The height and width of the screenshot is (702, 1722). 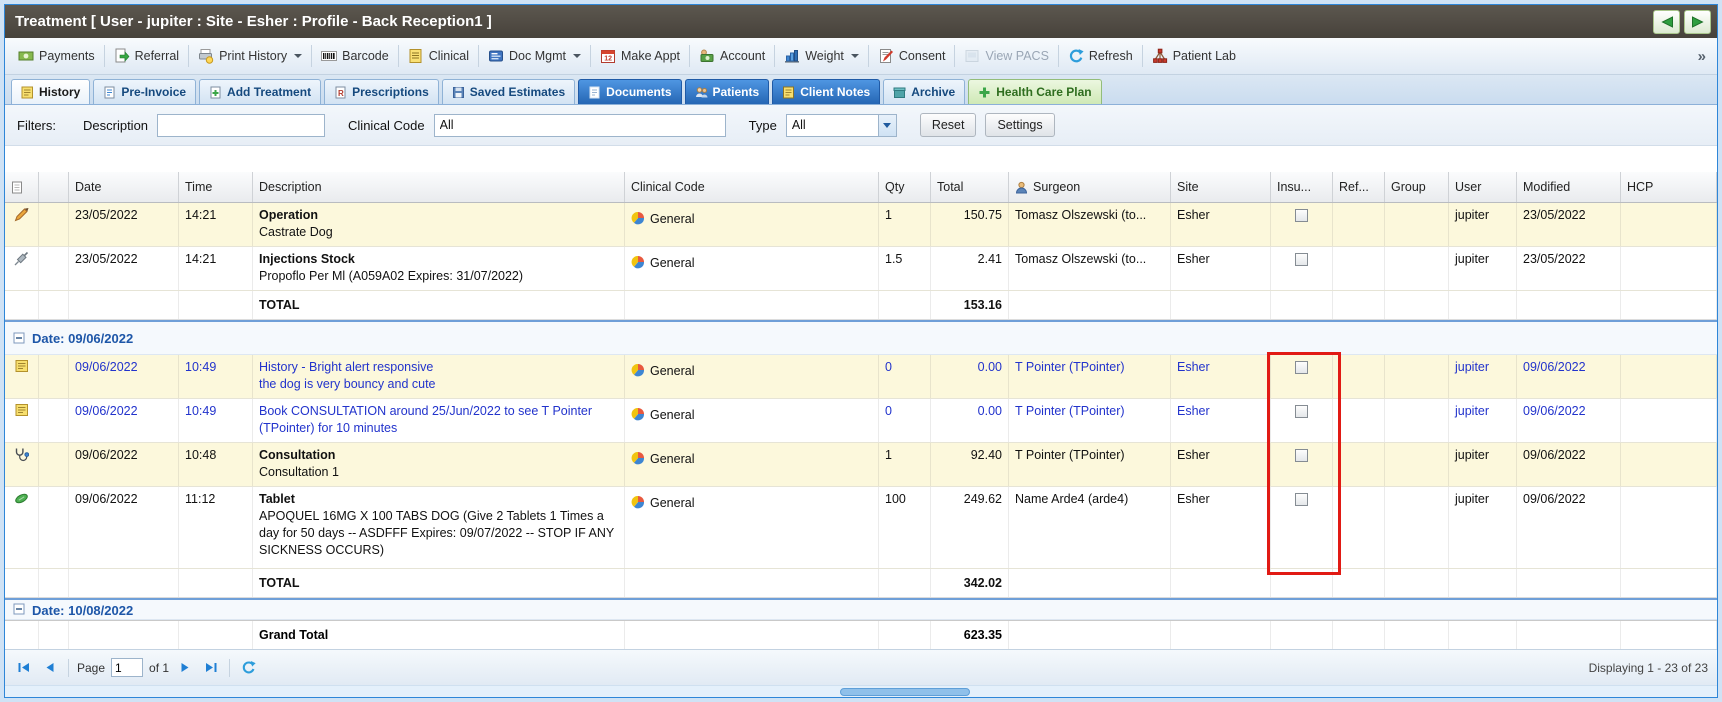 What do you see at coordinates (727, 91) in the screenshot?
I see `tab-patients: Patients` at bounding box center [727, 91].